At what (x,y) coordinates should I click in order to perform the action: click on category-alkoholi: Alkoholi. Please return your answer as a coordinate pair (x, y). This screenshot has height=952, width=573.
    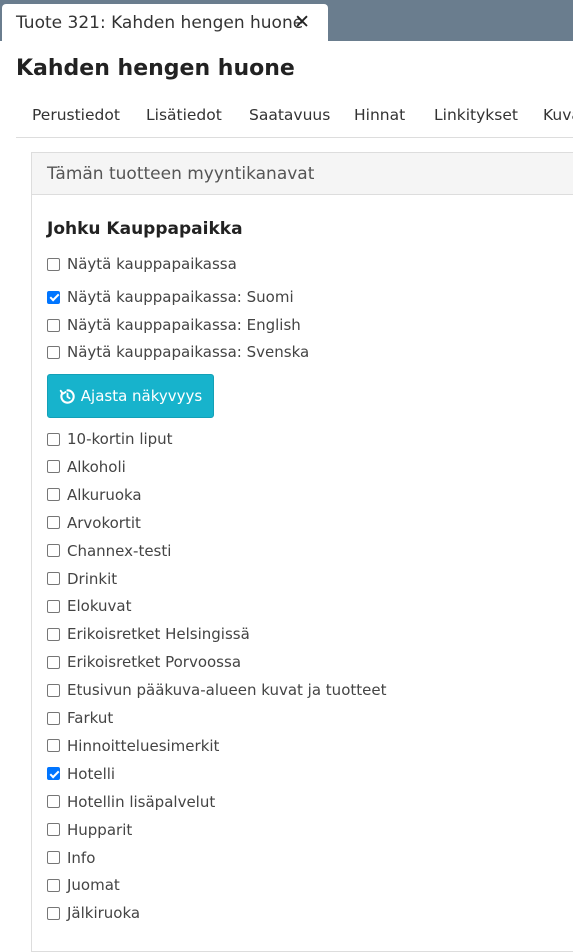
    Looking at the image, I should click on (86, 467).